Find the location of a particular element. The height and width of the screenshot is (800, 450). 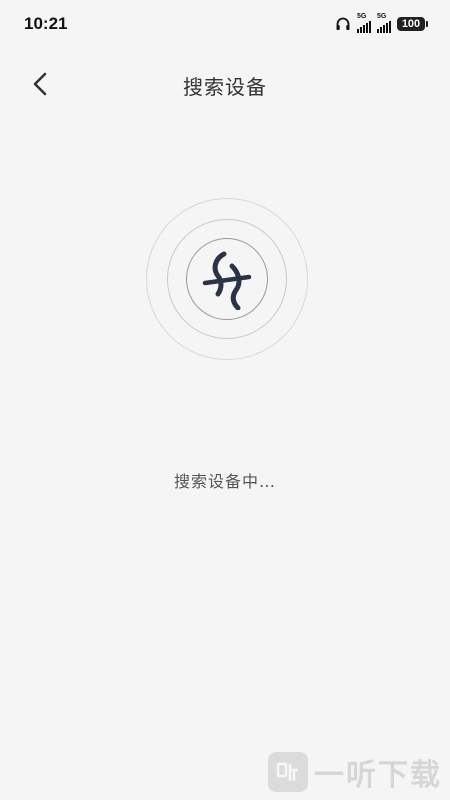

battery-icon: 100 is located at coordinates (412, 24).